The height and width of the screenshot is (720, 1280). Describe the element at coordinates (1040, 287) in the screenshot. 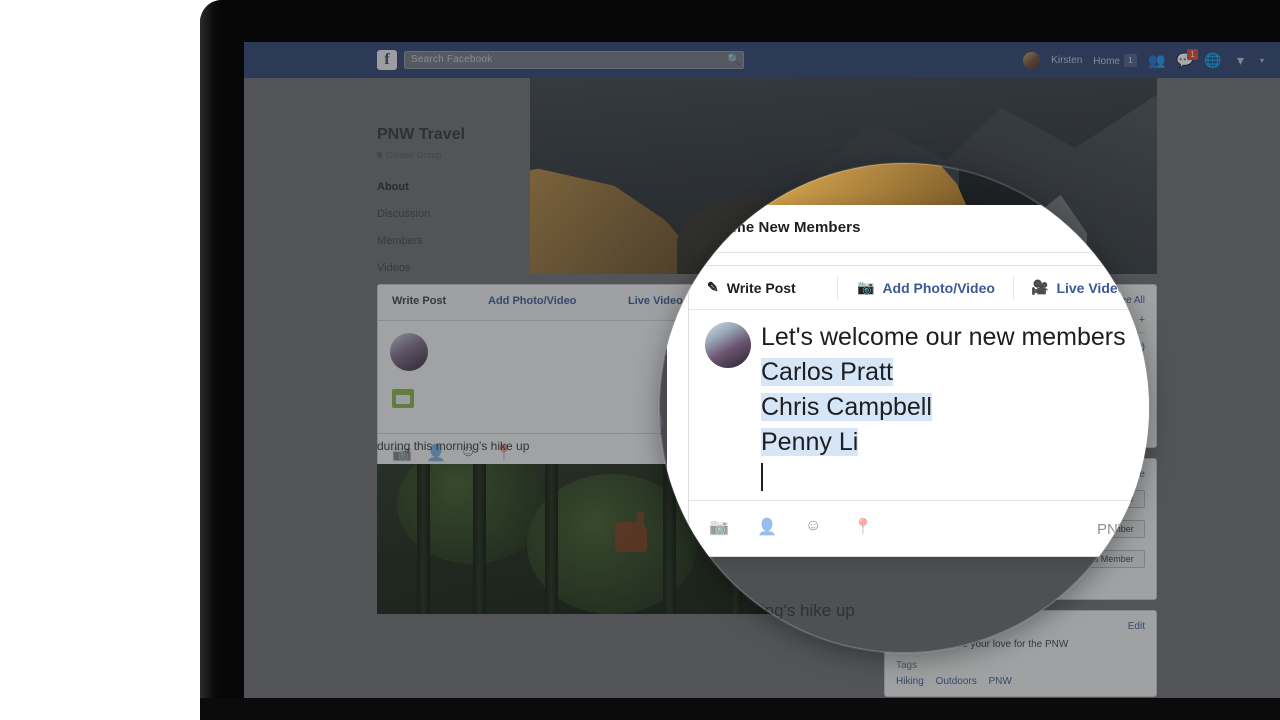

I see `video-icon: 🎥` at that location.